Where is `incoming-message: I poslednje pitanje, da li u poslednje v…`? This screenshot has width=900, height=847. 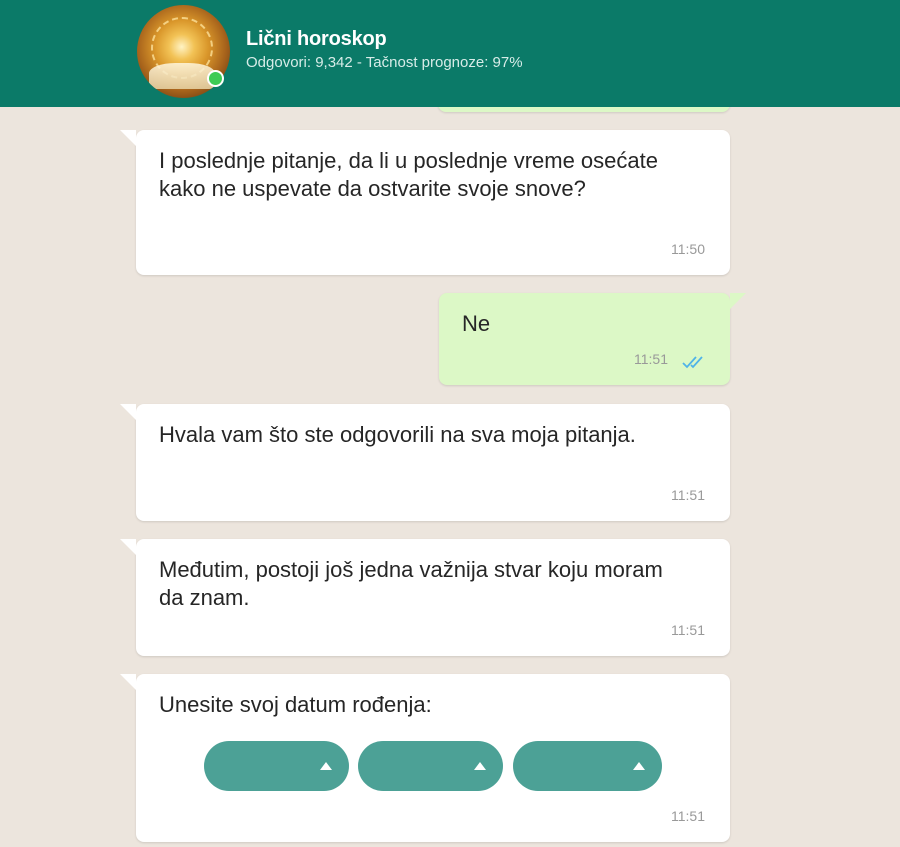 incoming-message: I poslednje pitanje, da li u poslednje v… is located at coordinates (425, 202).